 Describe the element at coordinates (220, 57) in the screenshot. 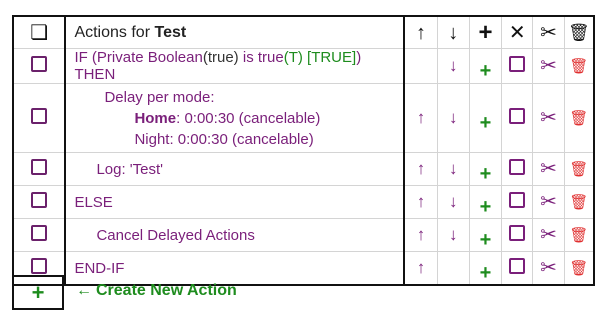

I see `action-text-part: (true)` at that location.